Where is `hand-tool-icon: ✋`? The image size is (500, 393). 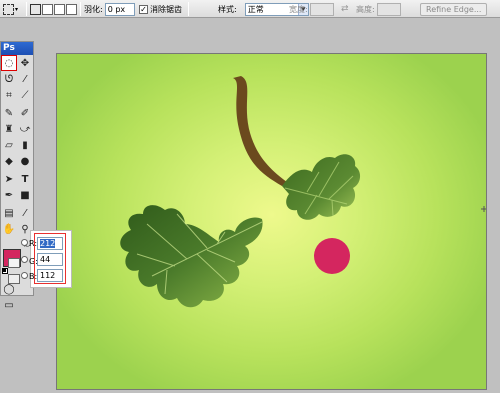
hand-tool-icon: ✋ is located at coordinates (9, 229).